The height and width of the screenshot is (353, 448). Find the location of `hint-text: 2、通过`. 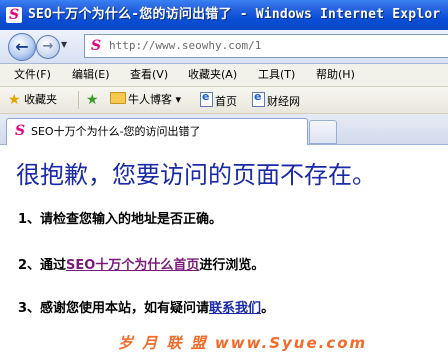

hint-text: 2、通过 is located at coordinates (42, 265).